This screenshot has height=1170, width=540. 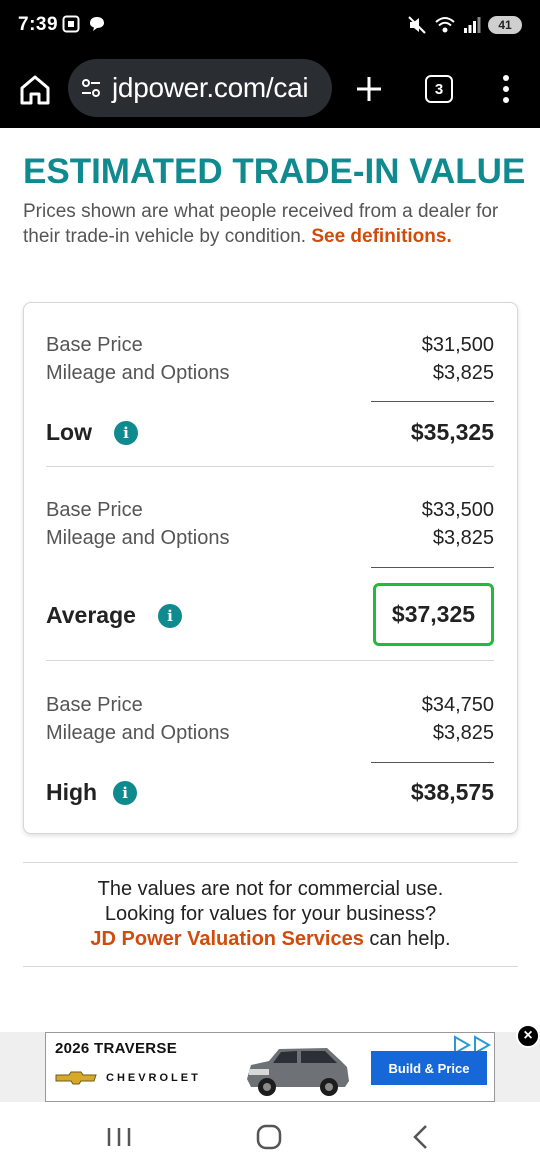 I want to click on high-total-row: High i $38,575, so click(x=270, y=792).